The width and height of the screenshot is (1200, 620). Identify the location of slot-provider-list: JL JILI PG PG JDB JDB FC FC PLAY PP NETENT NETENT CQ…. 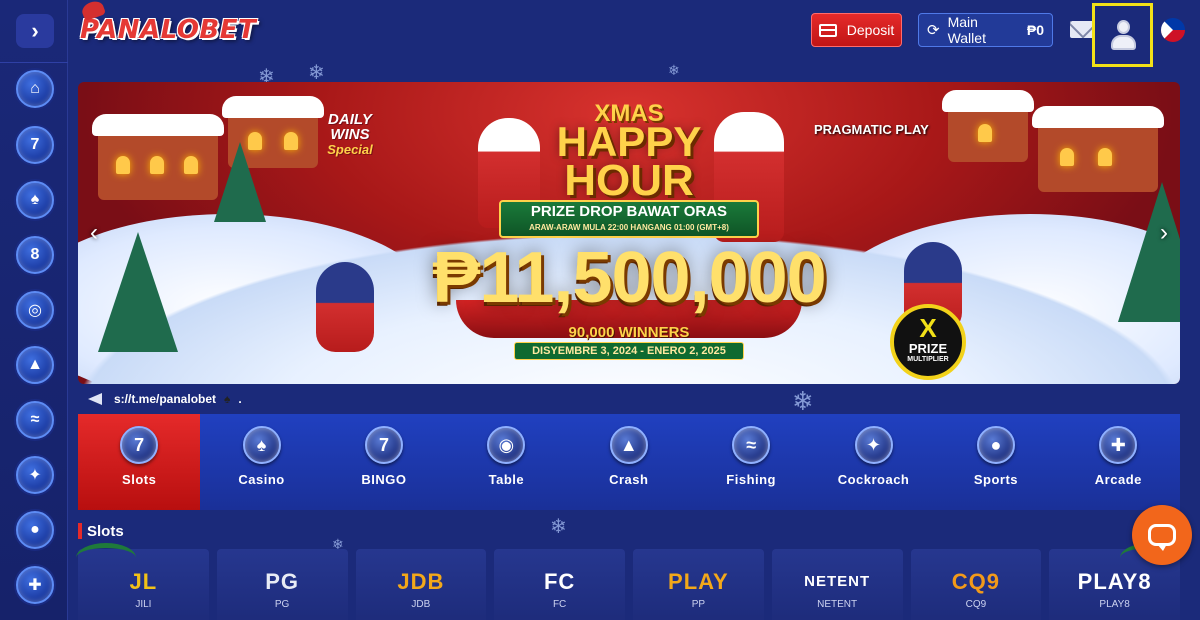
(629, 584).